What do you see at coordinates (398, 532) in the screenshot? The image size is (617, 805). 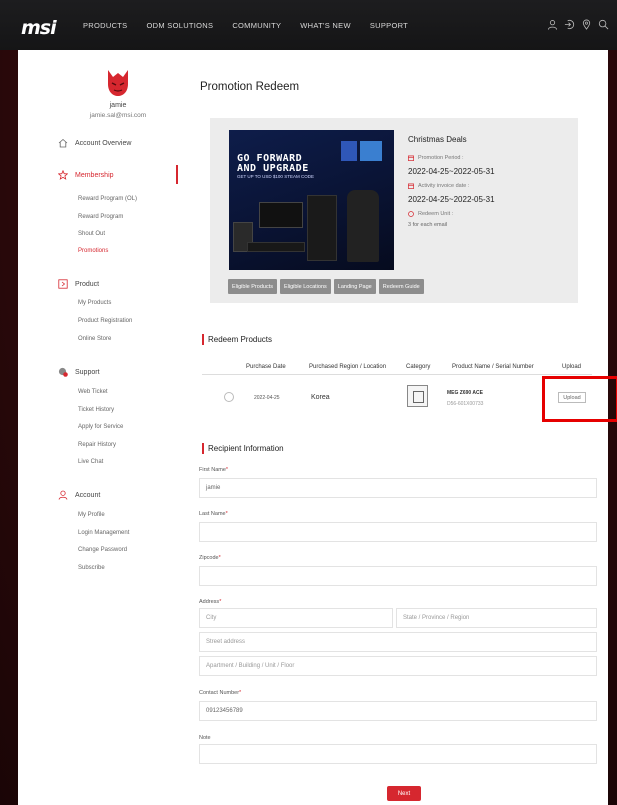 I see `last-name-input` at bounding box center [398, 532].